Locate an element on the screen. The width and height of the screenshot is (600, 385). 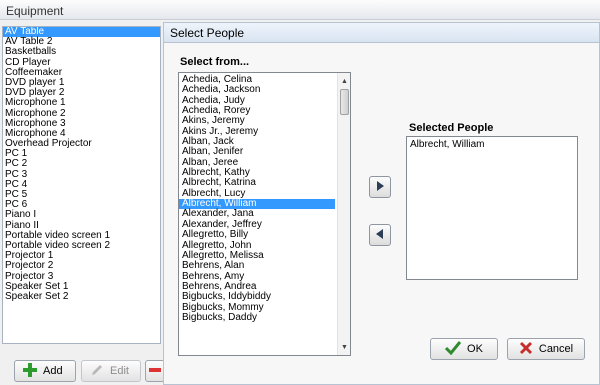
edit-button: Edit is located at coordinates (111, 371).